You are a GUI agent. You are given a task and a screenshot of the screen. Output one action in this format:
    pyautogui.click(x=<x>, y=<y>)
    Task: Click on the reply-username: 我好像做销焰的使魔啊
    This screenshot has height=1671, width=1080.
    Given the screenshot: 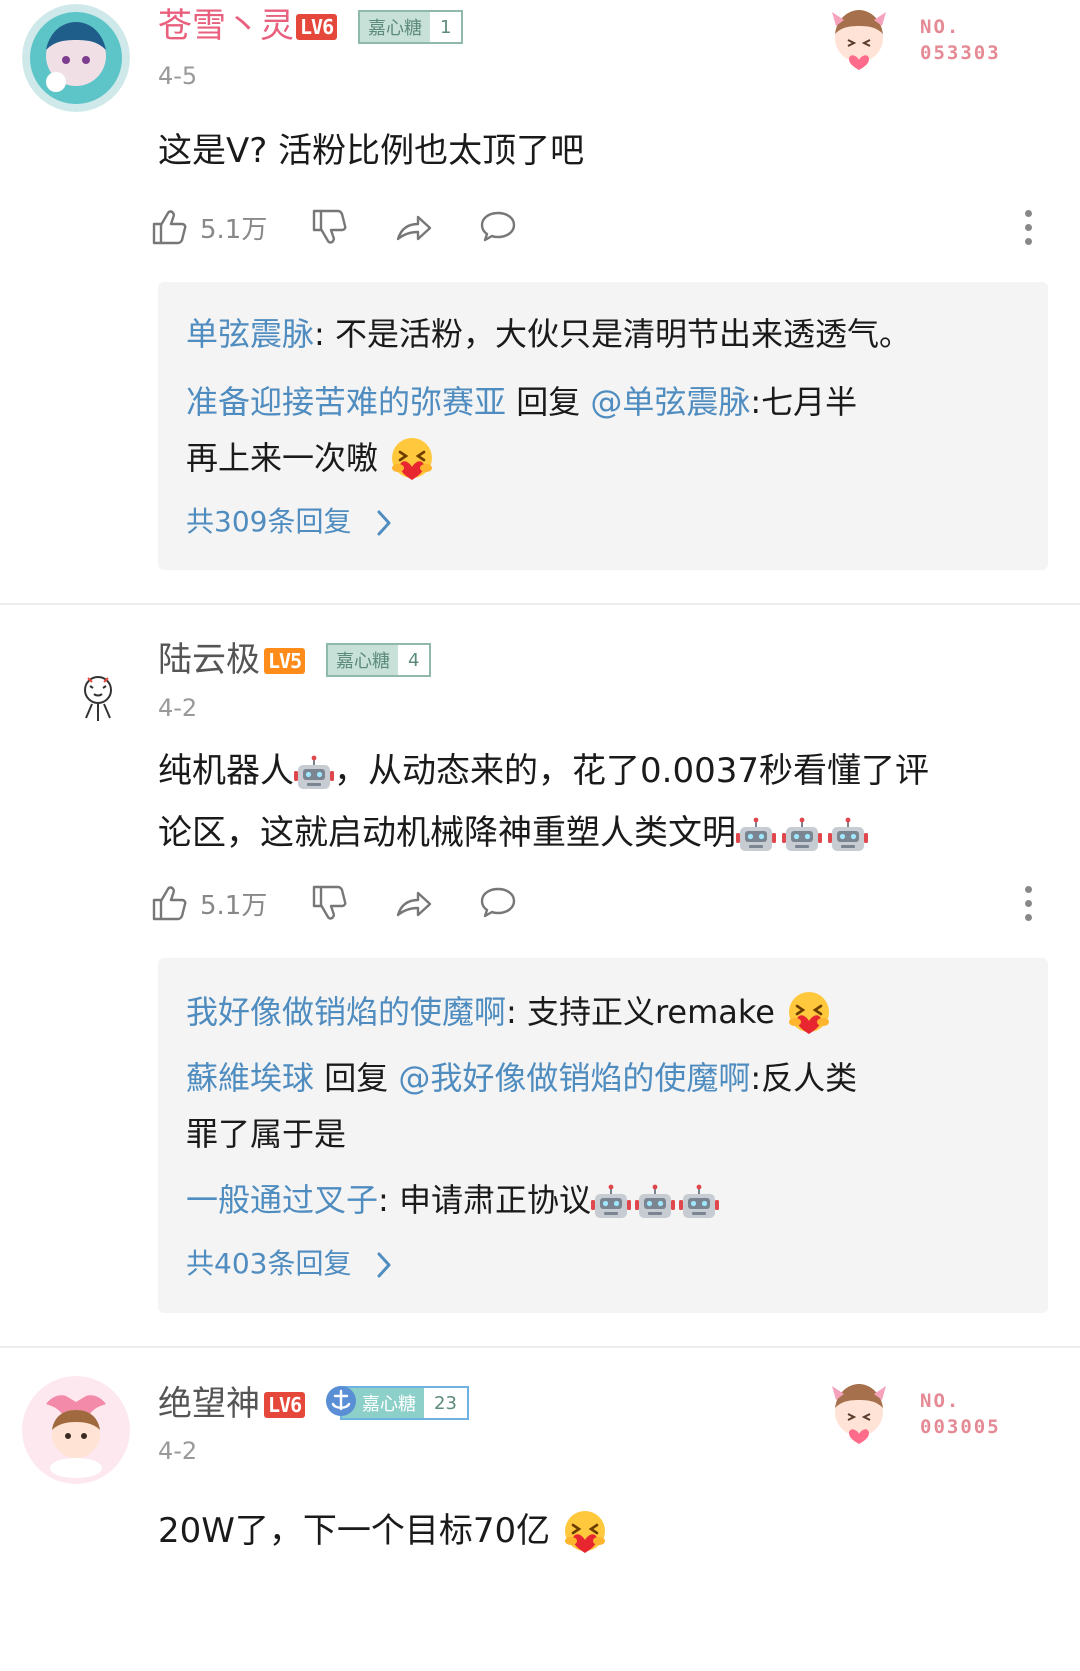 What is the action you would take?
    pyautogui.click(x=346, y=1012)
    